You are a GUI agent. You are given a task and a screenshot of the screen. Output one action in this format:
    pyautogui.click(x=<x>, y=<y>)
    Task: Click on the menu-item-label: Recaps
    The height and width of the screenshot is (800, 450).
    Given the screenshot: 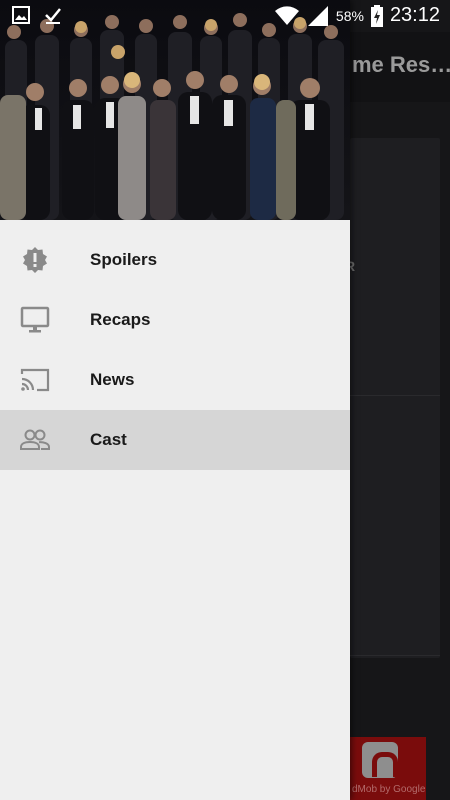 What is the action you would take?
    pyautogui.click(x=120, y=319)
    